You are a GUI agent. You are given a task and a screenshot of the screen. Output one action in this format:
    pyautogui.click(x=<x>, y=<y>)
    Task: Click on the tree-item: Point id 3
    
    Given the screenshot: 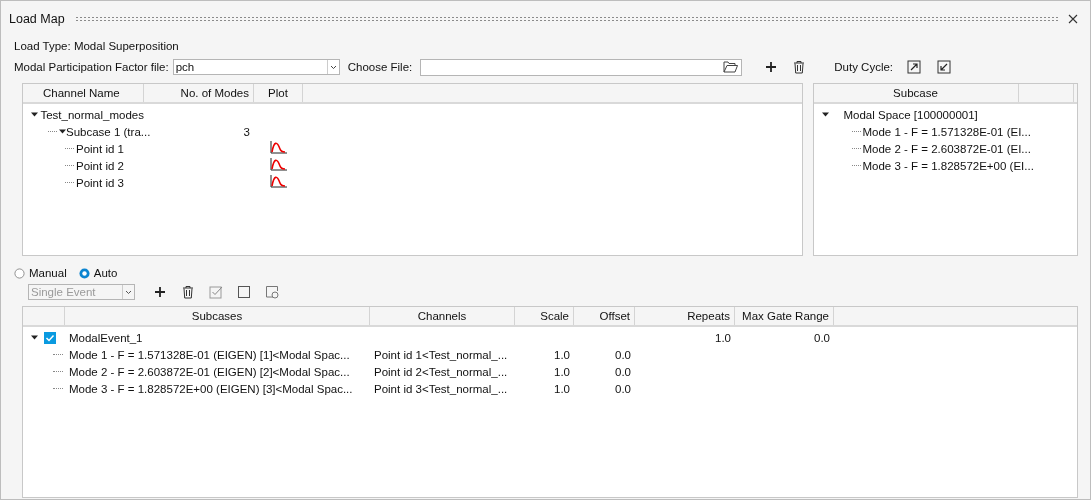 What is the action you would take?
    pyautogui.click(x=100, y=182)
    